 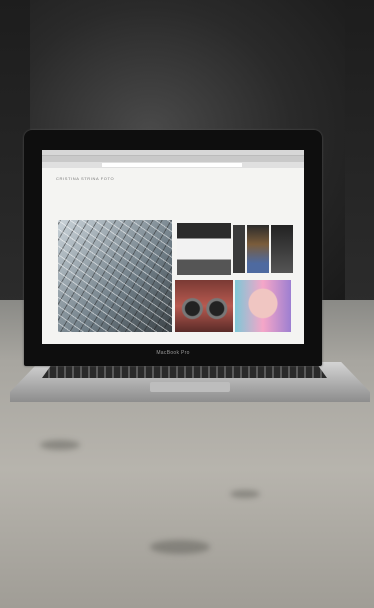 I want to click on architecture-photo, so click(x=115, y=276).